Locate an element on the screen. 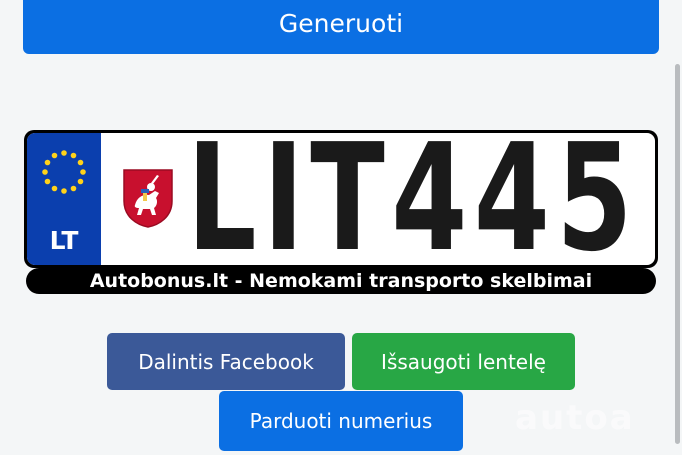 This screenshot has width=682, height=455. watermark-logo: autoa is located at coordinates (575, 418).